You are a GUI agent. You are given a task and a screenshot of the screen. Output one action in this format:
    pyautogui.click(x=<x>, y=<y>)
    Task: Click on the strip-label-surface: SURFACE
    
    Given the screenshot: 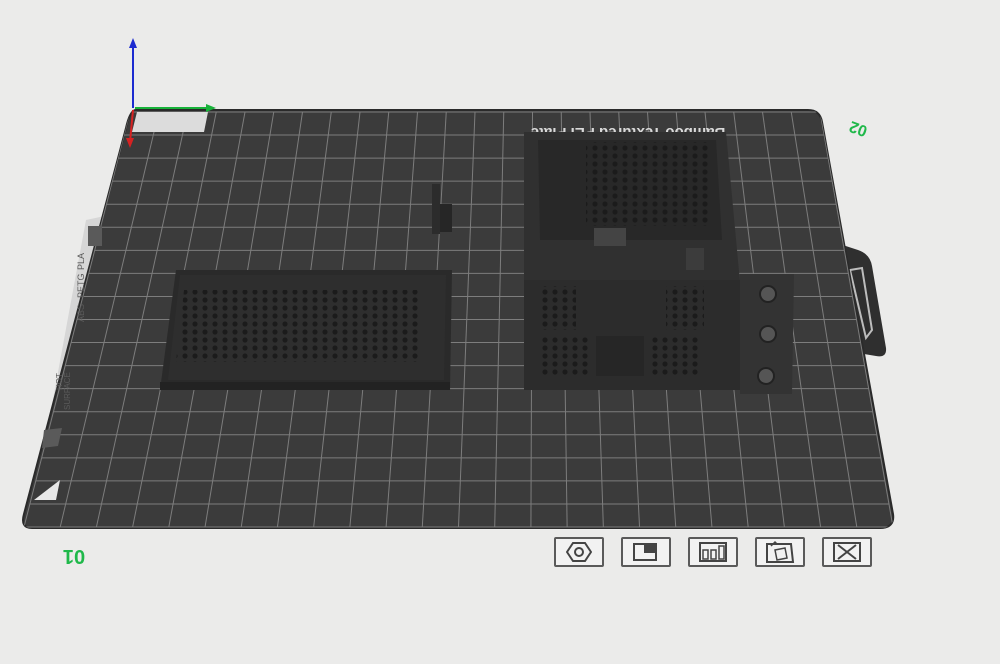 What is the action you would take?
    pyautogui.click(x=67, y=391)
    